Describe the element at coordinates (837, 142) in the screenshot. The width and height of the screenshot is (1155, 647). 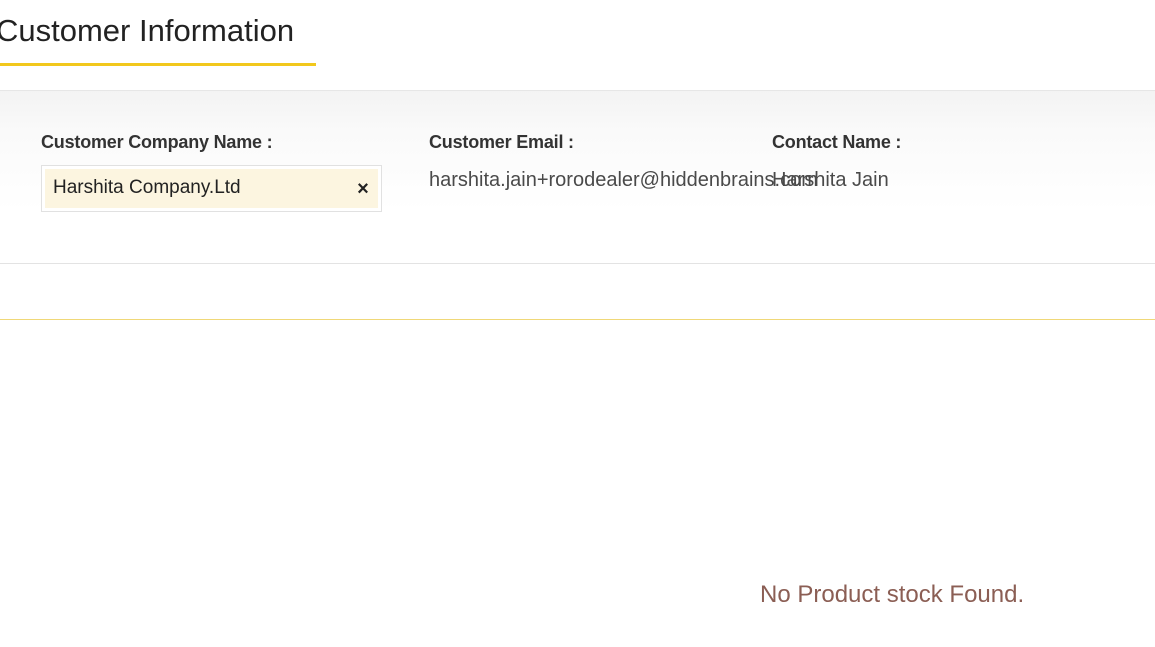
I see `contact-name-label: Contact Name :` at that location.